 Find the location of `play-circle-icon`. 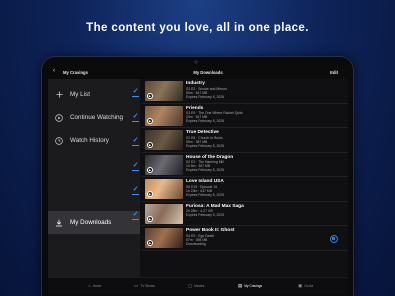

play-circle-icon is located at coordinates (59, 117).